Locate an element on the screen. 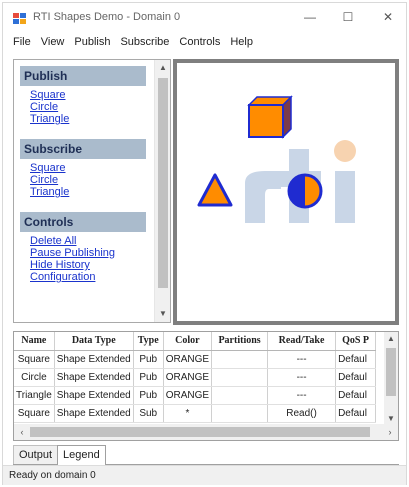 This screenshot has width=409, height=487. cell-name: Circle is located at coordinates (34, 377).